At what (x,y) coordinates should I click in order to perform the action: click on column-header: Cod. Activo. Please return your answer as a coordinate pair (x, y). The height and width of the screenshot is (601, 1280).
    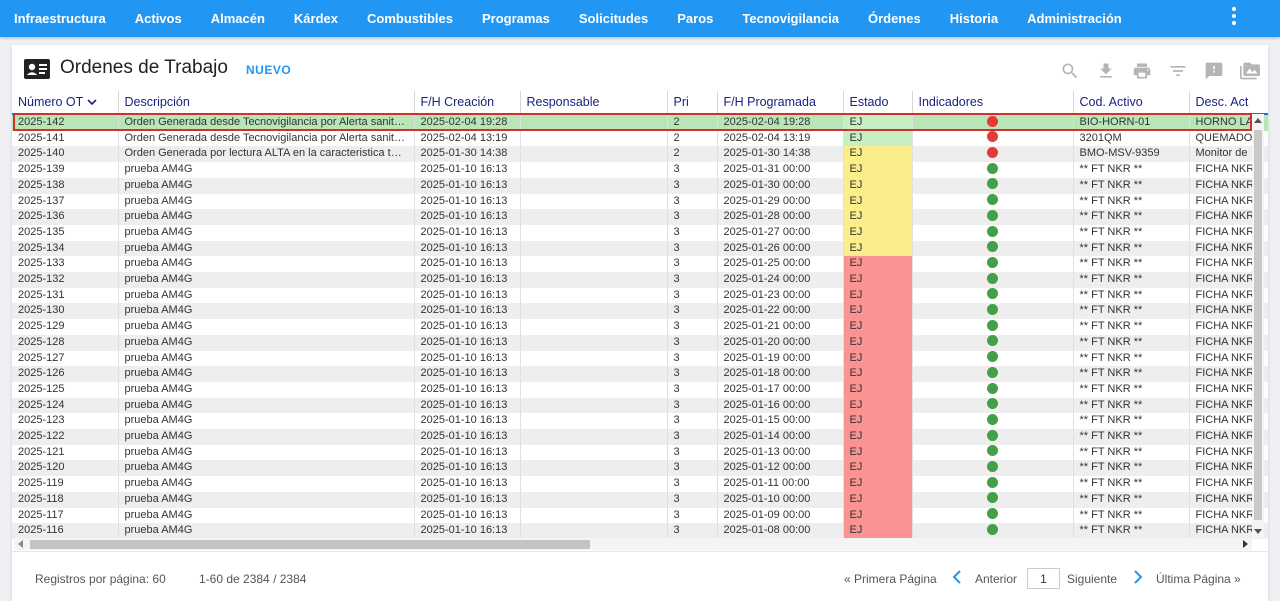
    Looking at the image, I should click on (1131, 103).